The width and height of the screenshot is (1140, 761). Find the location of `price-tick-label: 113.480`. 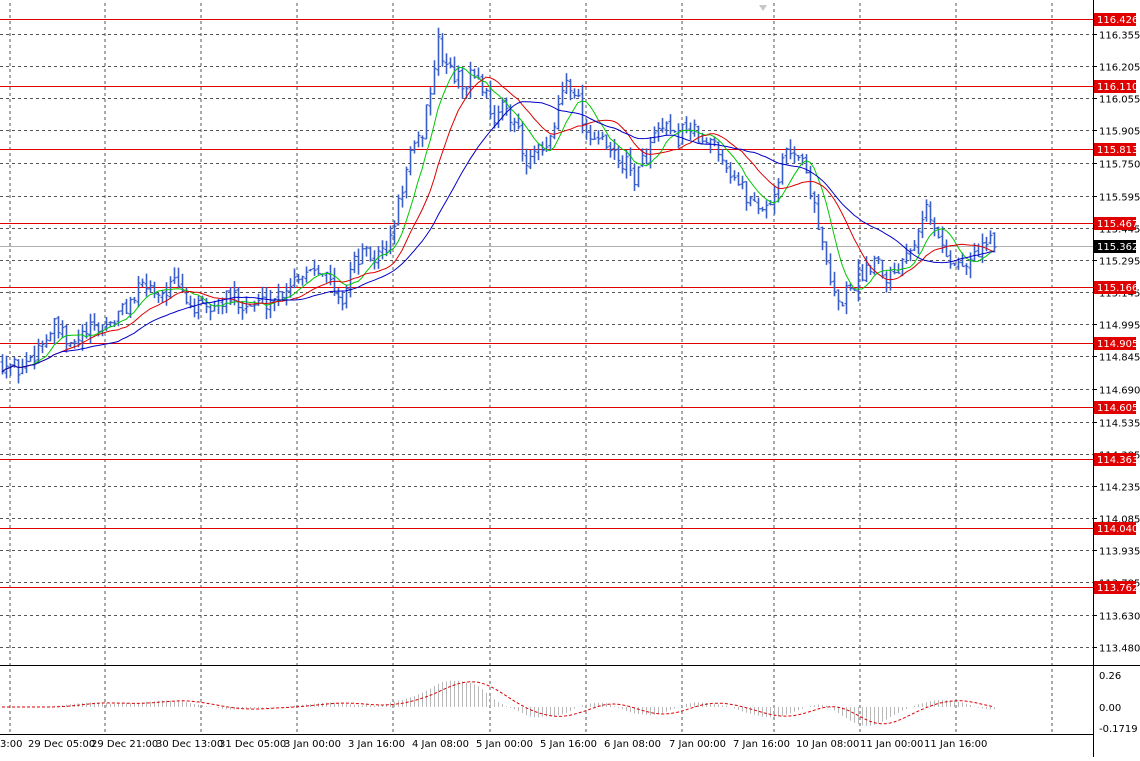

price-tick-label: 113.480 is located at coordinates (1119, 649).